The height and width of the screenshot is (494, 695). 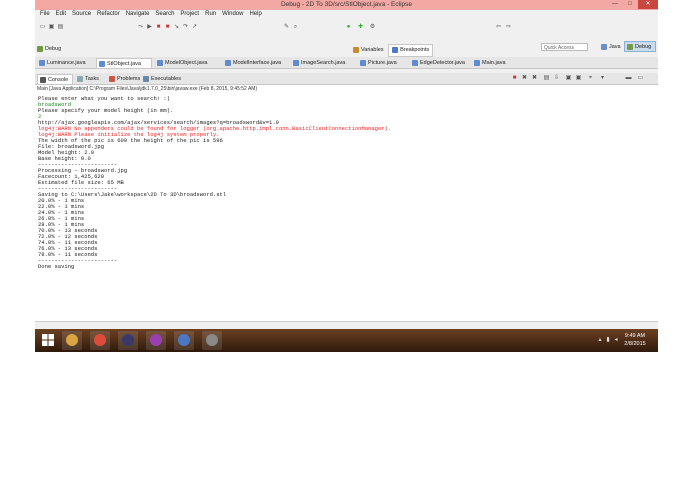 I want to click on console-line: Done saving, so click(x=56, y=266).